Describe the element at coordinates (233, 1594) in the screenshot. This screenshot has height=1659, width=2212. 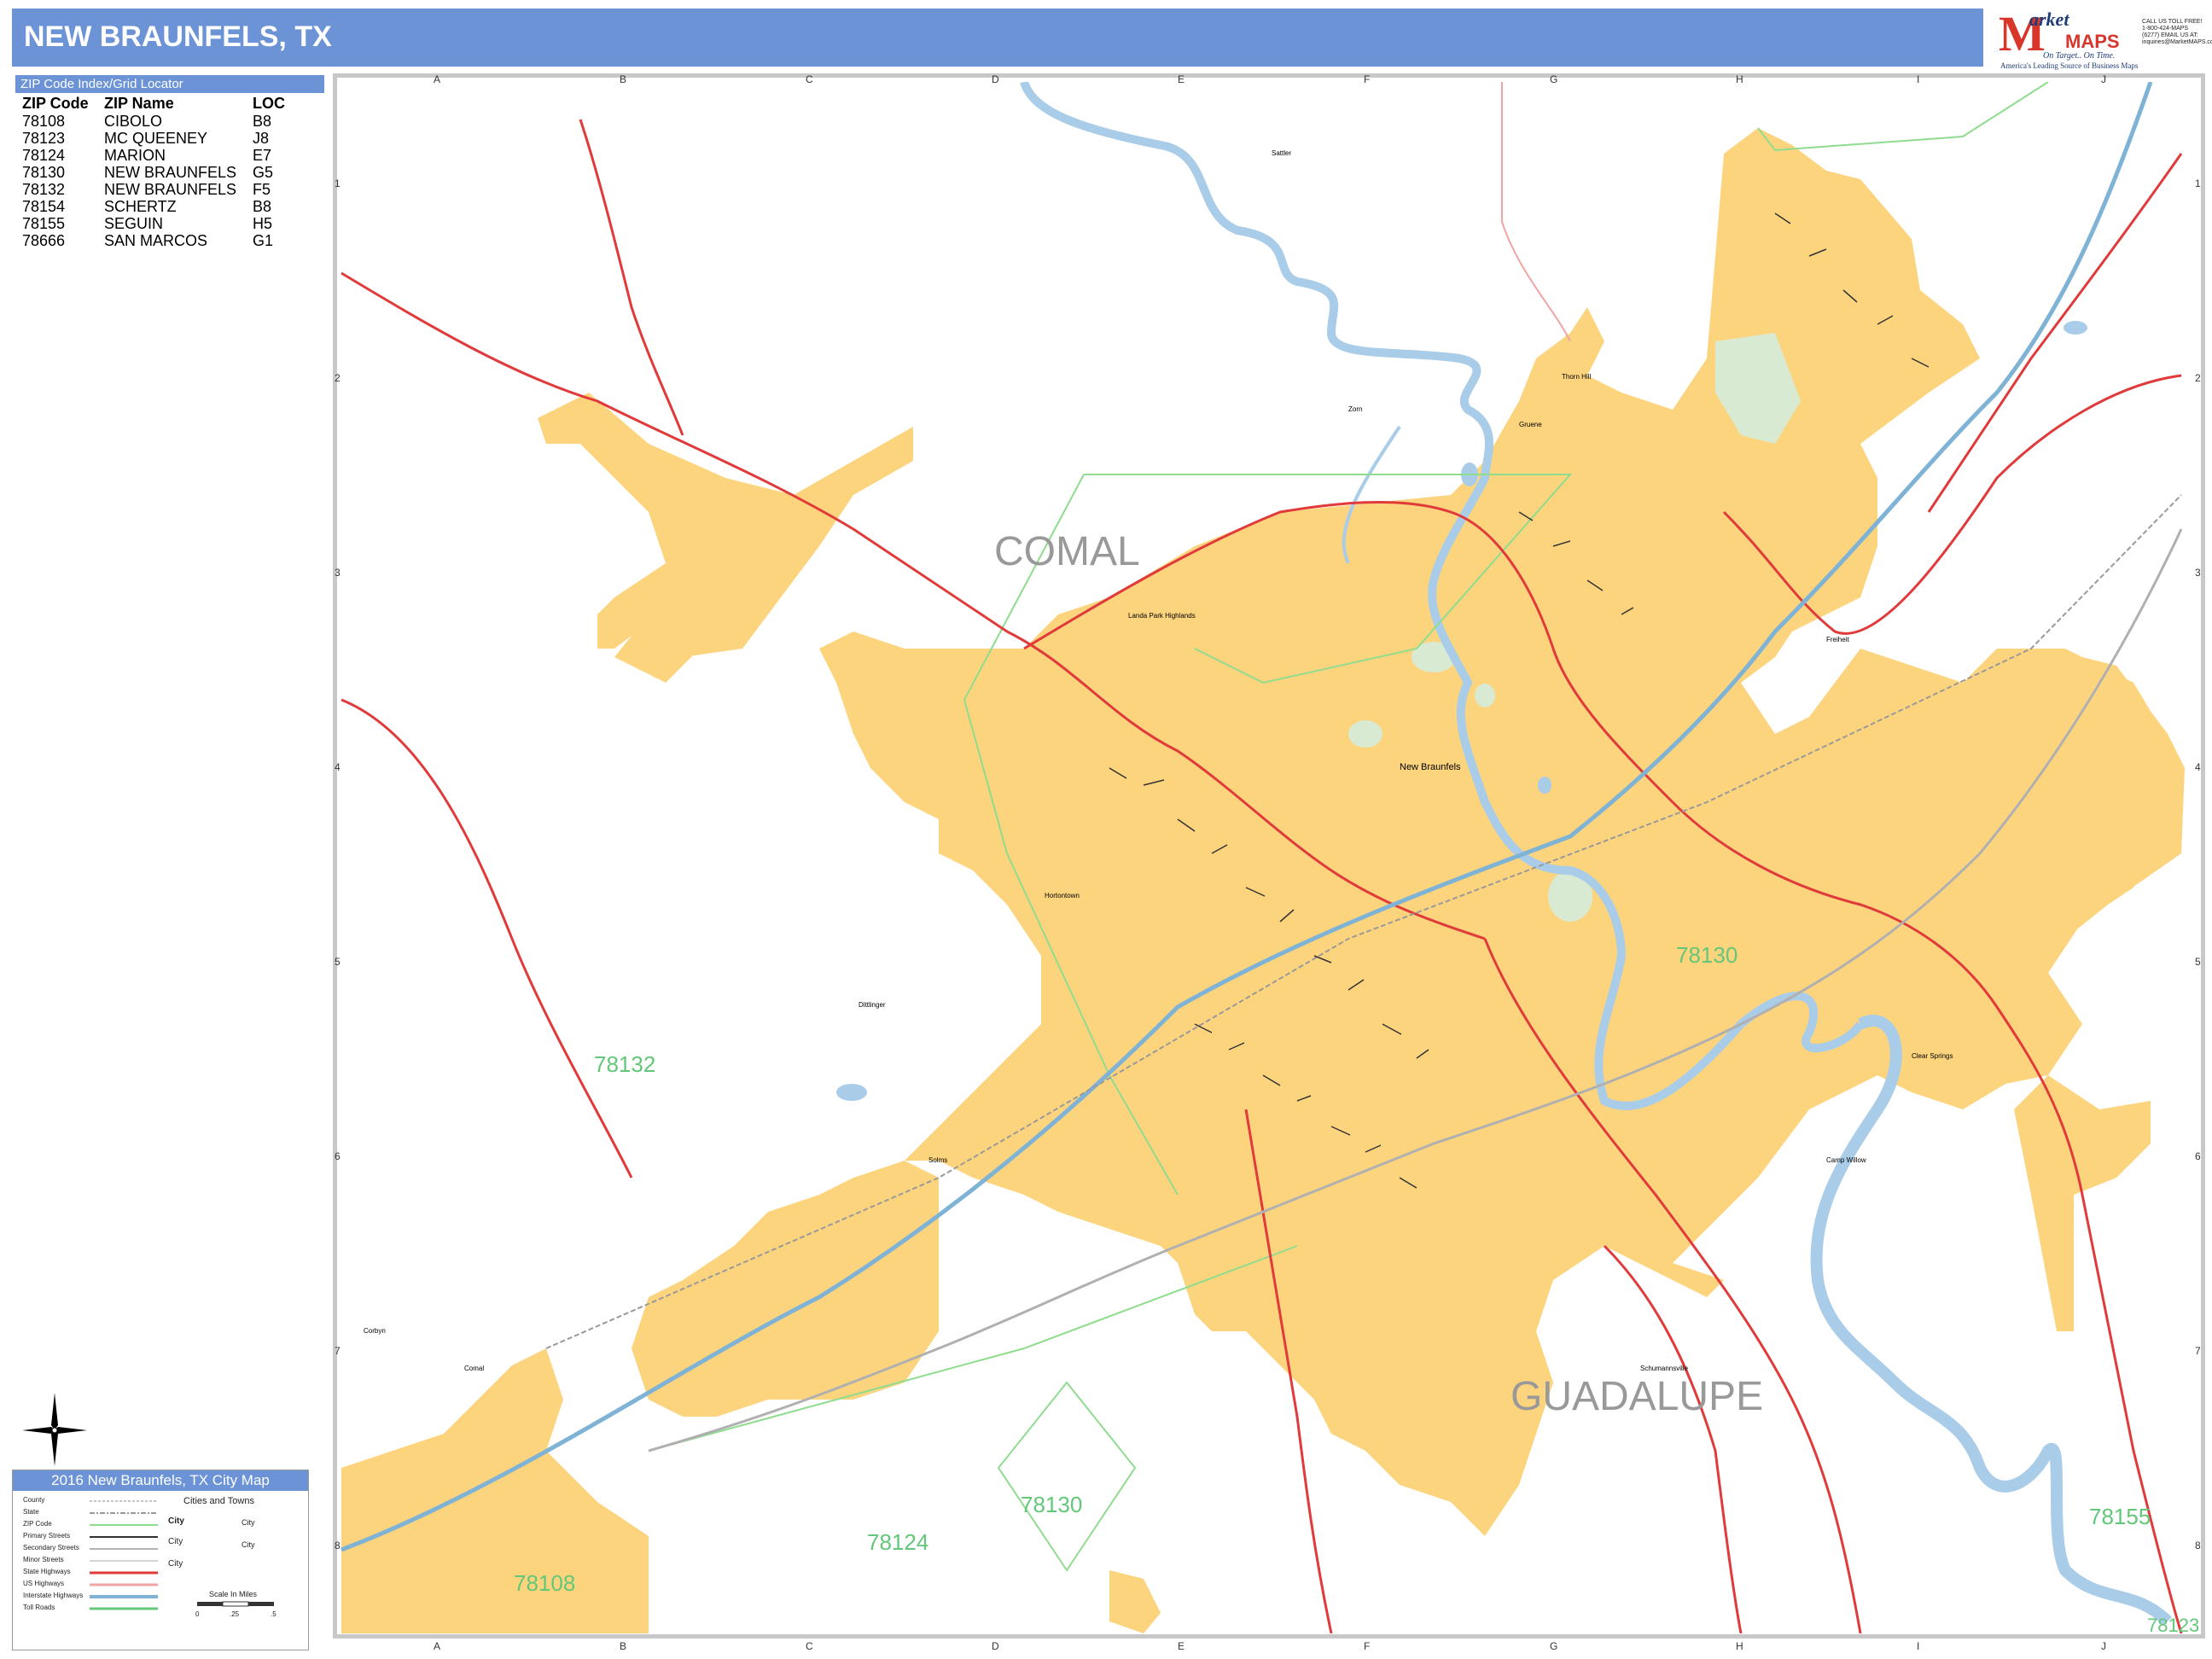
I see `legend-scale-title: Scale In Miles` at that location.